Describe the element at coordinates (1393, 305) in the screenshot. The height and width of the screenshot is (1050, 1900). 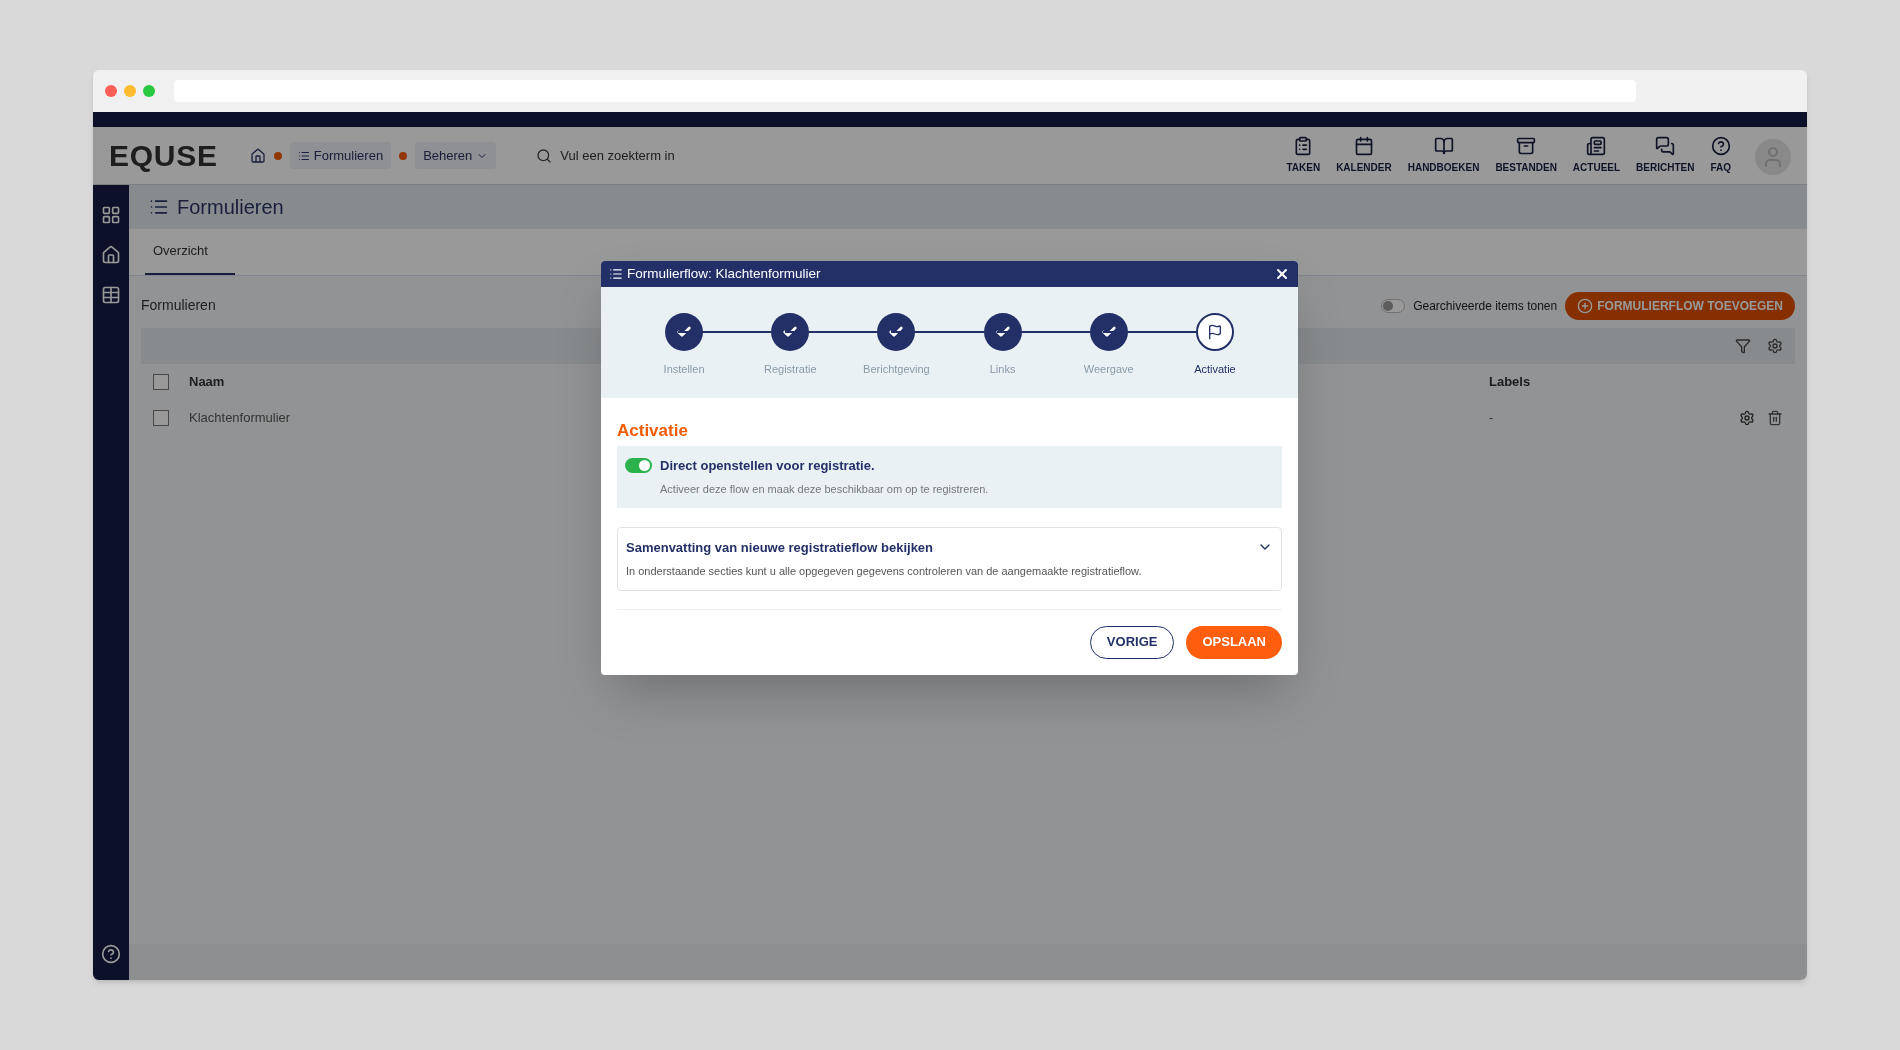
I see `archived-toggle` at that location.